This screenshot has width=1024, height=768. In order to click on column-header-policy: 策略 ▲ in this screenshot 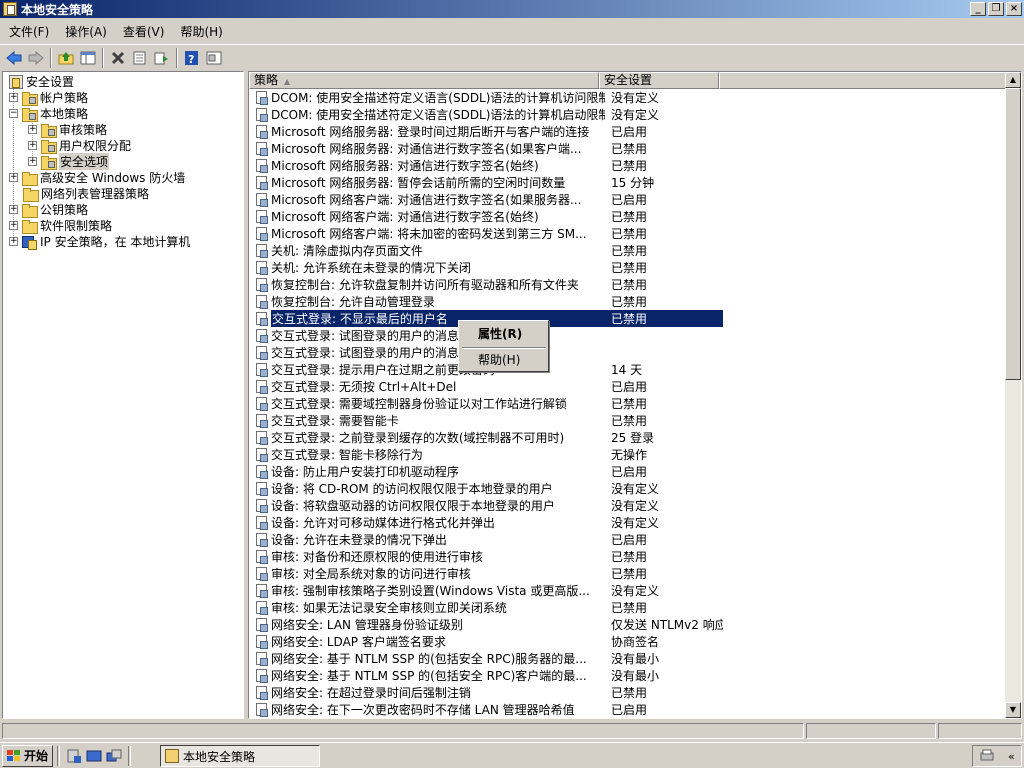, I will do `click(424, 80)`.